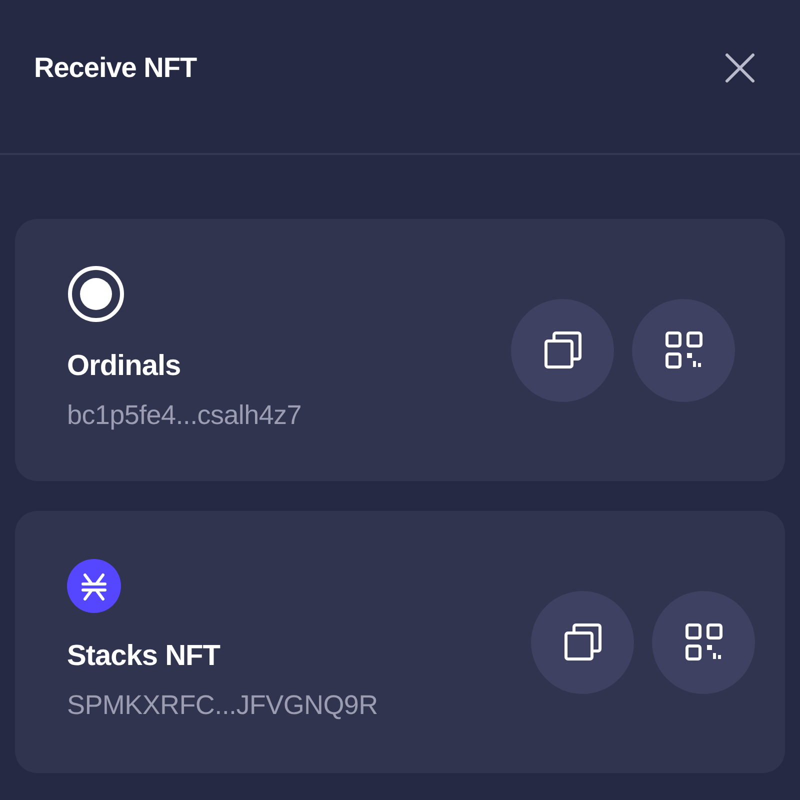 The width and height of the screenshot is (800, 800). Describe the element at coordinates (115, 67) in the screenshot. I see `dialog-title: Receive NFT` at that location.